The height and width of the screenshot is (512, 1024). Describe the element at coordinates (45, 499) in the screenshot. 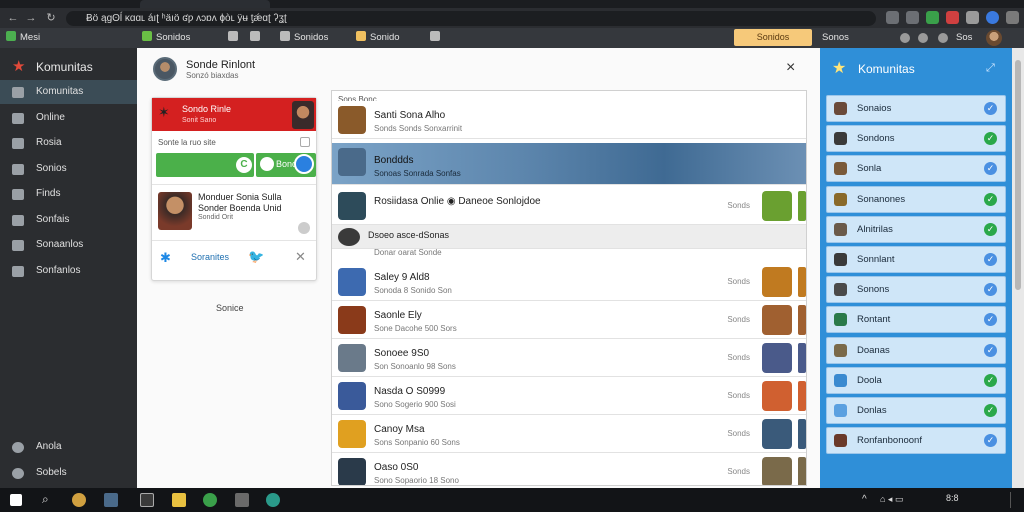

I see `search-icon: ⌕` at that location.